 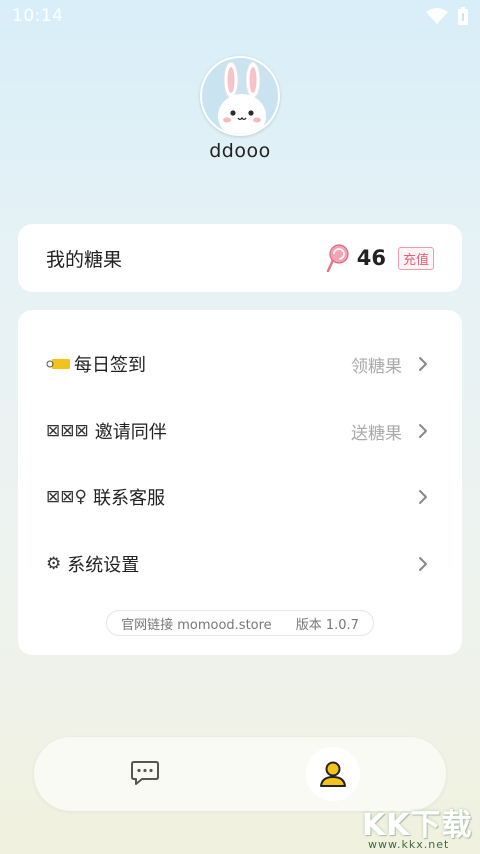 I want to click on watermark: KK下载 www.kkx.net, so click(x=420, y=827).